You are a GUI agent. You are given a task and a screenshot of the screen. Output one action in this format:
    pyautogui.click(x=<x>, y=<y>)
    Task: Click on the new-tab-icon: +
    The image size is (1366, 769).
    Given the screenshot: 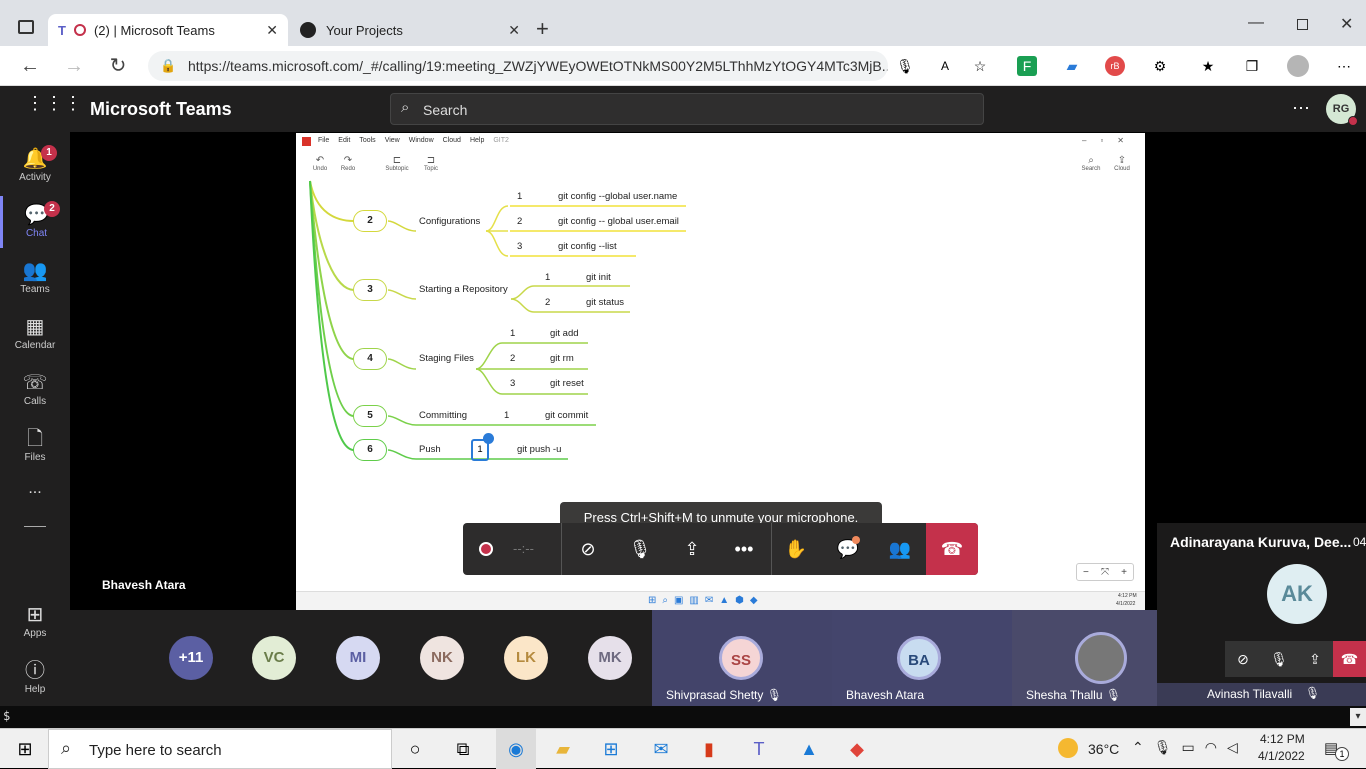 What is the action you would take?
    pyautogui.click(x=542, y=29)
    